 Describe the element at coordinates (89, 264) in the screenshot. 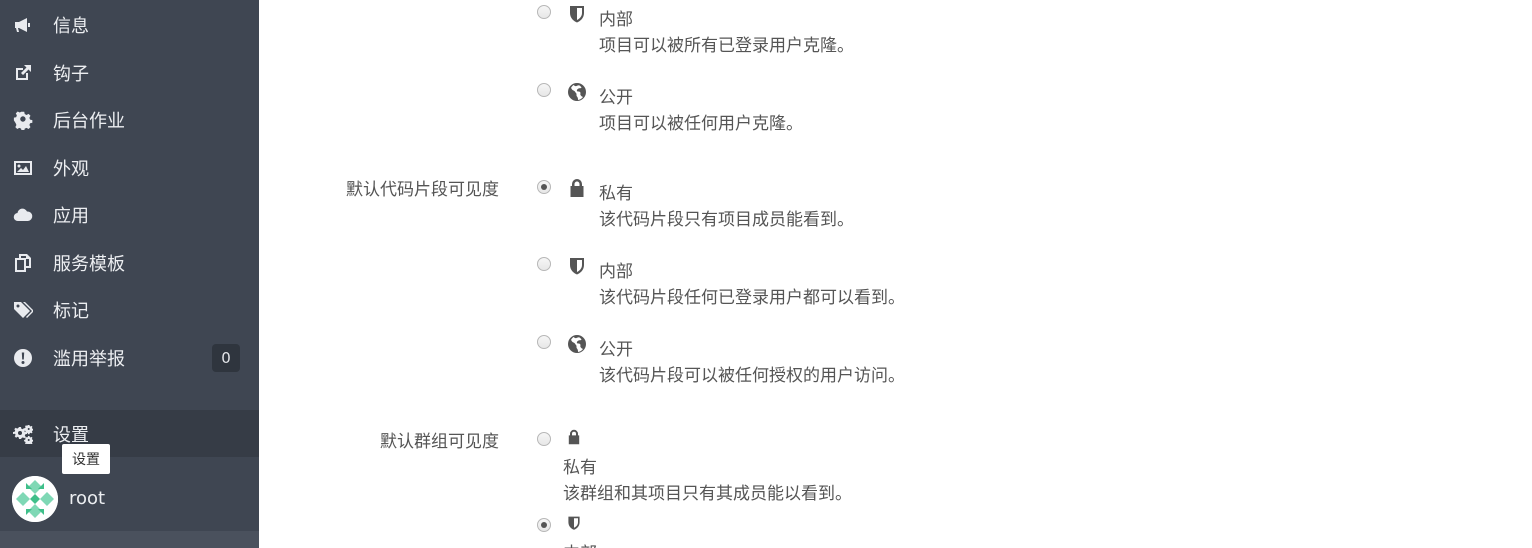

I see `sidebar-item-label: 服务模板` at that location.